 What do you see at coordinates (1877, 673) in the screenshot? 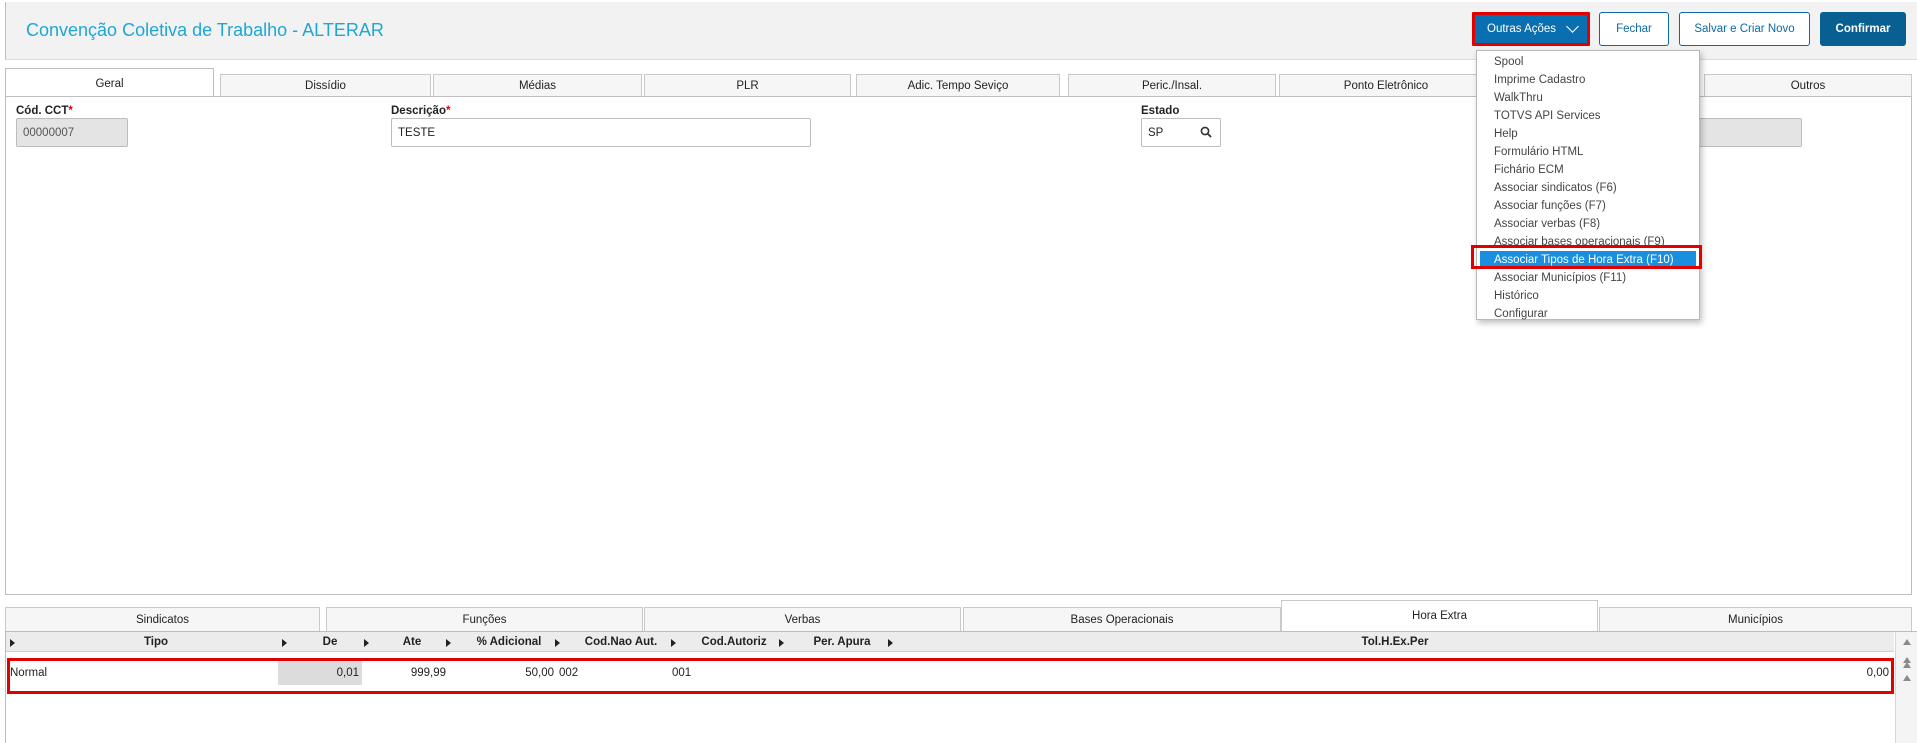
I see `cell-tol-h-ex-per: 0,00` at bounding box center [1877, 673].